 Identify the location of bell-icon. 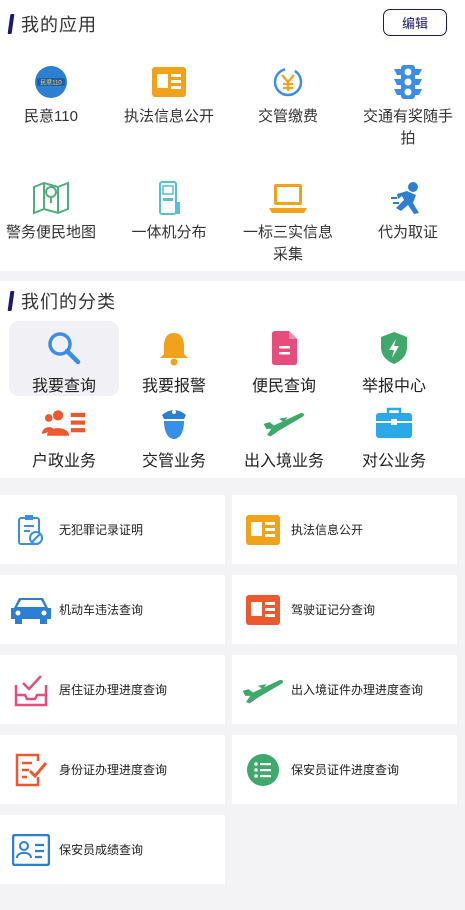
(174, 348).